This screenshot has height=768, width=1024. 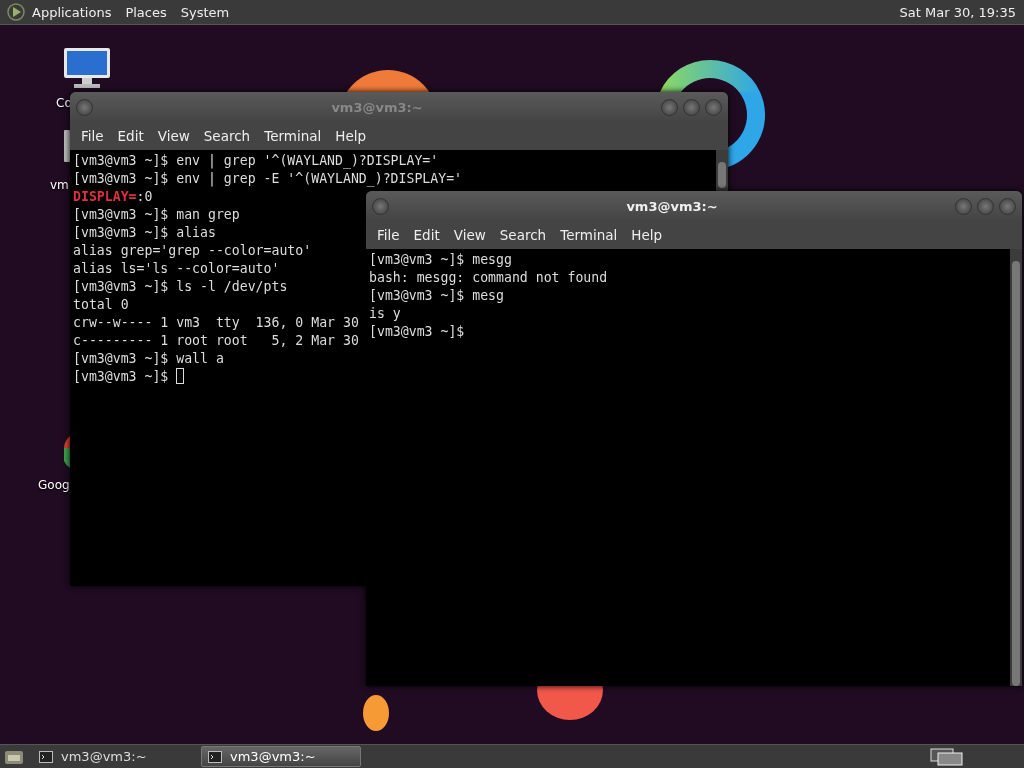 What do you see at coordinates (216, 322) in the screenshot?
I see `terminal-line: crw--w---- 1 vm3 tty 136, 0 Mar 30` at bounding box center [216, 322].